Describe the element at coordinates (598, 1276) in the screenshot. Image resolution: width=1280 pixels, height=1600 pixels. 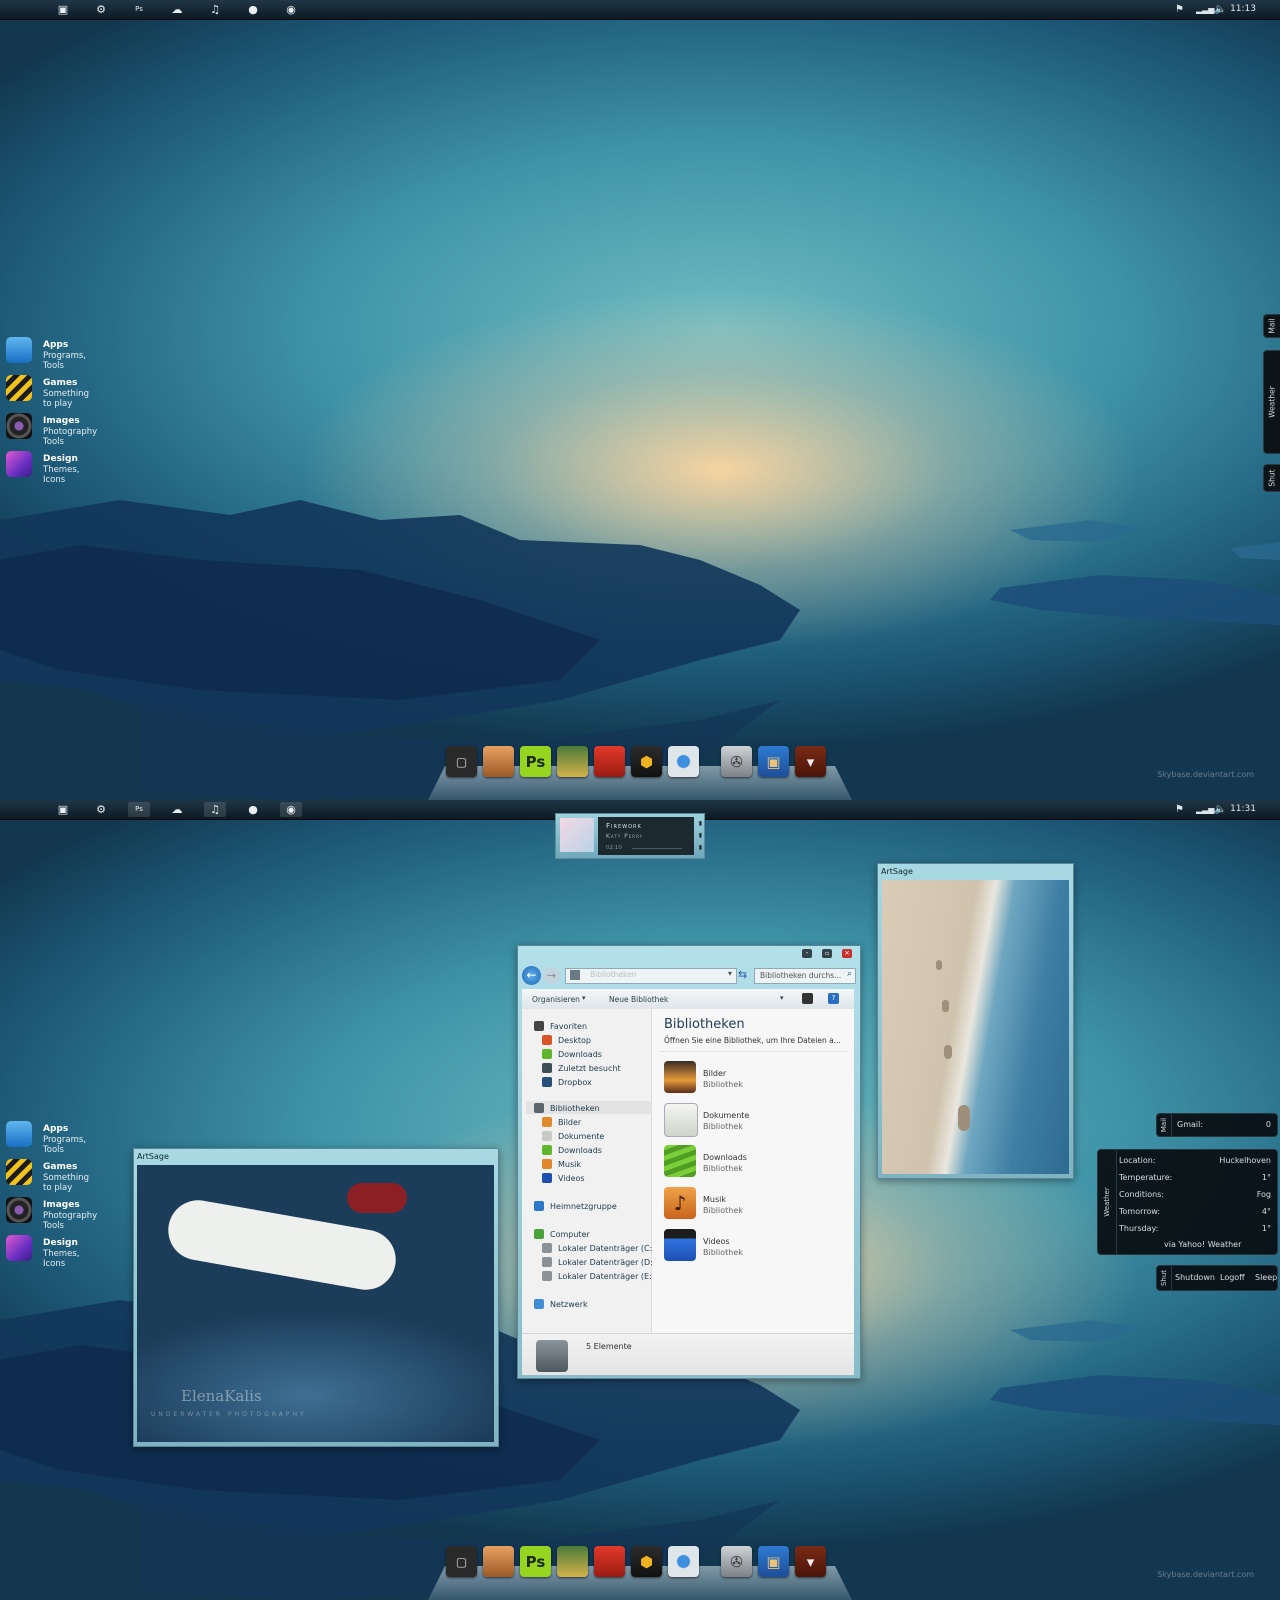
I see `nav-drive-e: Lokaler Datenträger (E:)` at that location.